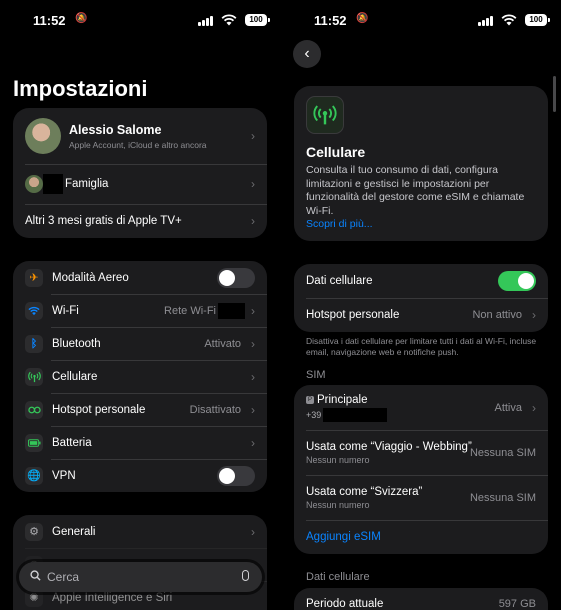 This screenshot has height=610, width=561. What do you see at coordinates (64, 475) in the screenshot?
I see `vpn-label: VPN` at bounding box center [64, 475].